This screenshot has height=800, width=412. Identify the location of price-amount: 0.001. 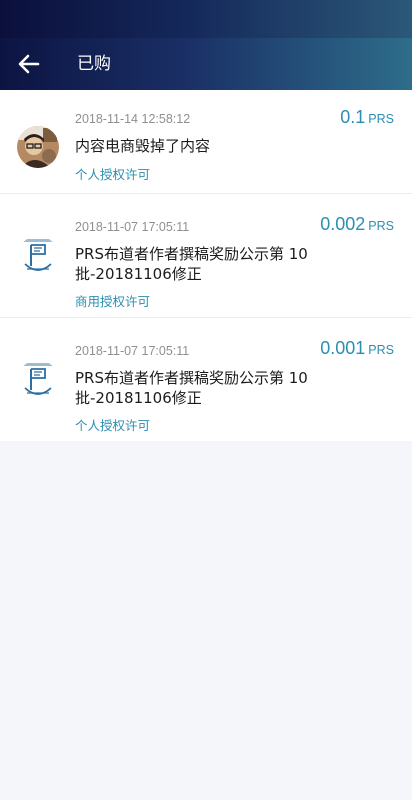
(343, 348).